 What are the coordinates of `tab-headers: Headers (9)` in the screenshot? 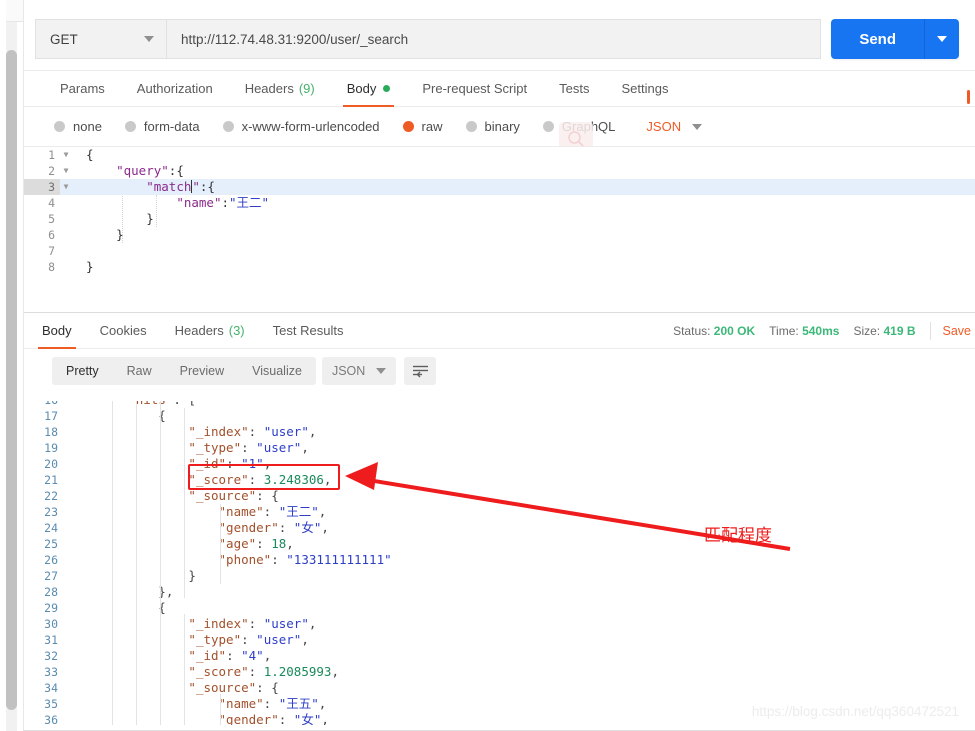 It's located at (280, 88).